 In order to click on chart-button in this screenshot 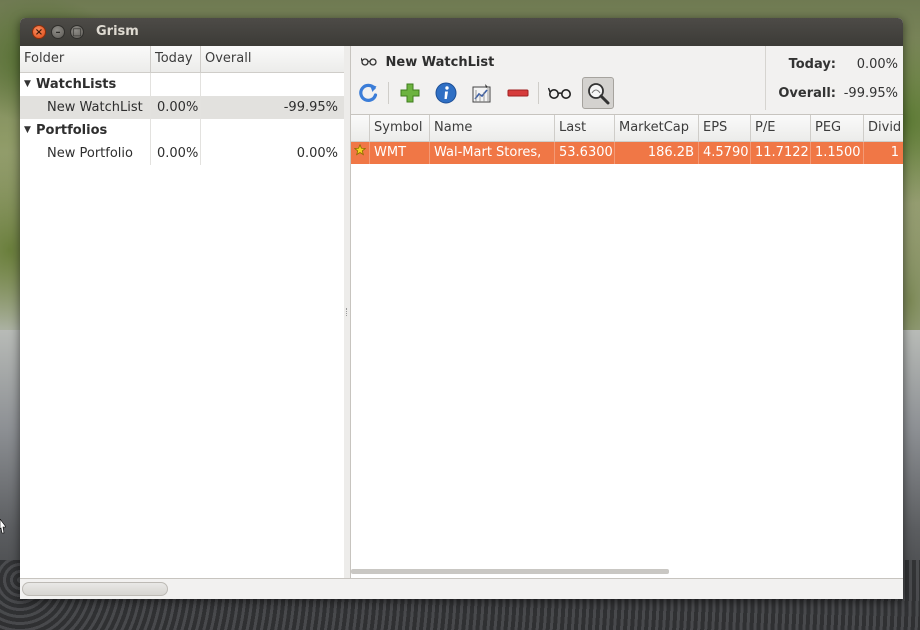, I will do `click(482, 93)`.